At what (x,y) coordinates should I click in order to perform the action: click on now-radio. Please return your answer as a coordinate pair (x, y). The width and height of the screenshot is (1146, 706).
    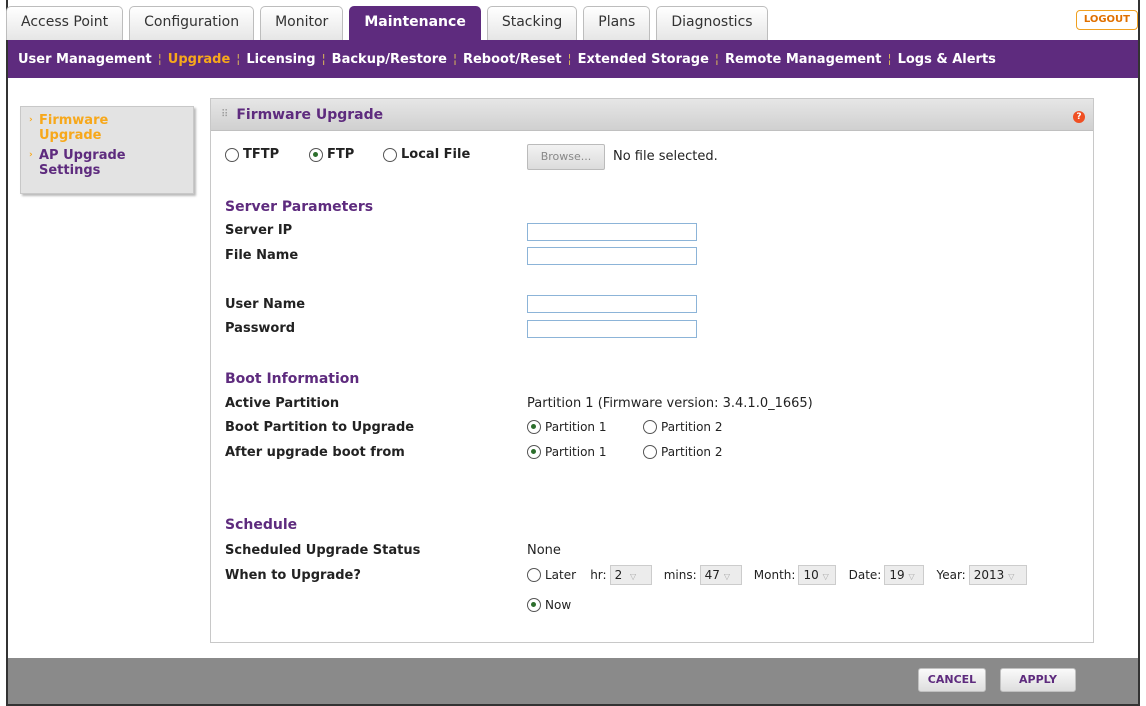
    Looking at the image, I should click on (534, 604).